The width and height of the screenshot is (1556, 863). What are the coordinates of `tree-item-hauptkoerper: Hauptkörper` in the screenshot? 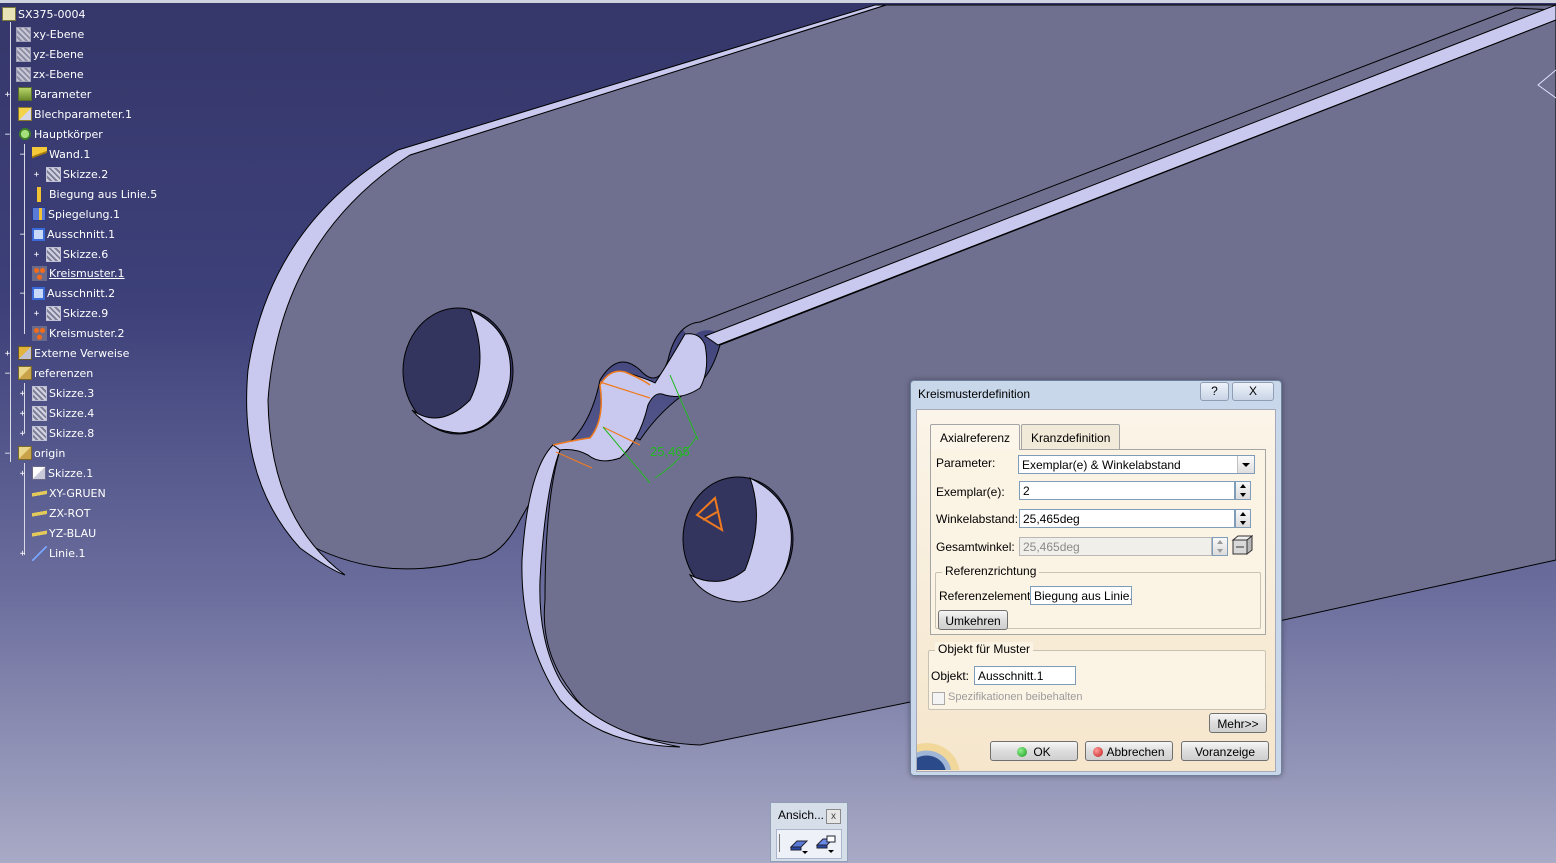 It's located at (61, 134).